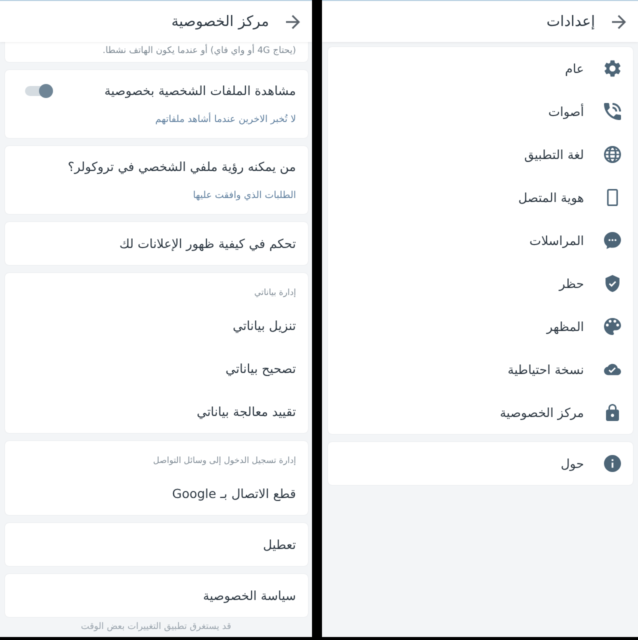 Image resolution: width=638 pixels, height=640 pixels. What do you see at coordinates (572, 154) in the screenshot?
I see `settings-item: لغة التطبيق` at bounding box center [572, 154].